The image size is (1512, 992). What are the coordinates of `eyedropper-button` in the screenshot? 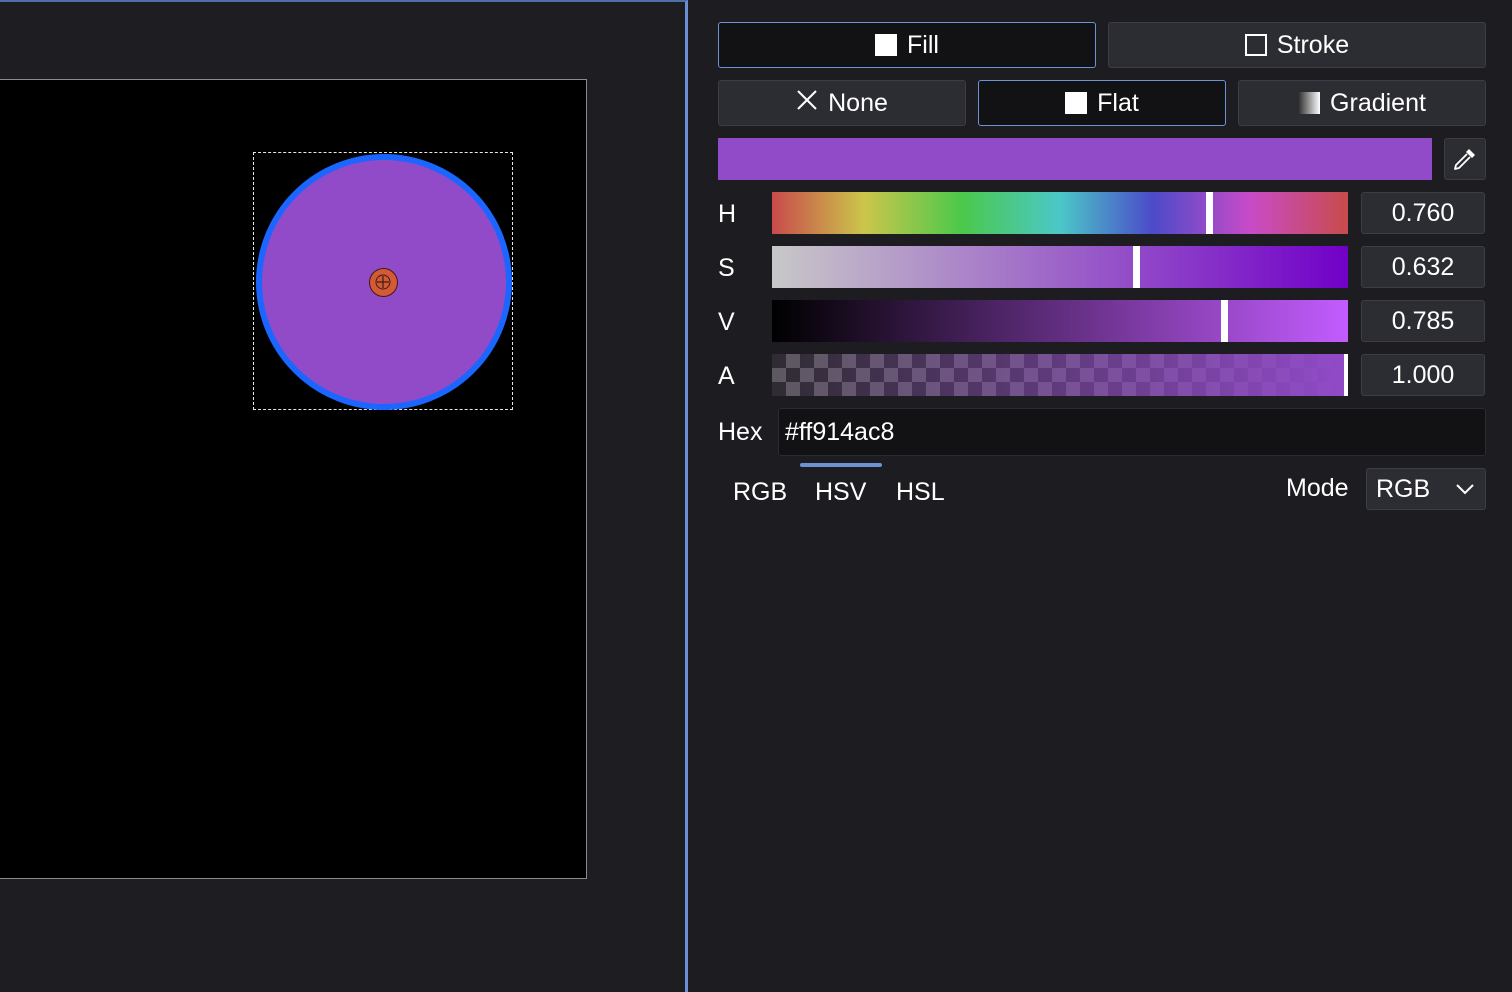 It's located at (1465, 159).